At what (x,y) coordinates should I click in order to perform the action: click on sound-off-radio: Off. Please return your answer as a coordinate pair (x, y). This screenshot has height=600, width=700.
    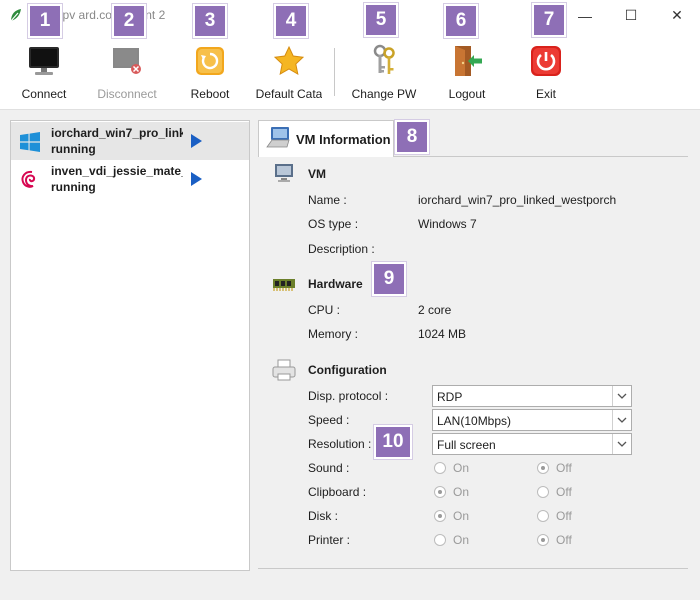
    Looking at the image, I should click on (554, 468).